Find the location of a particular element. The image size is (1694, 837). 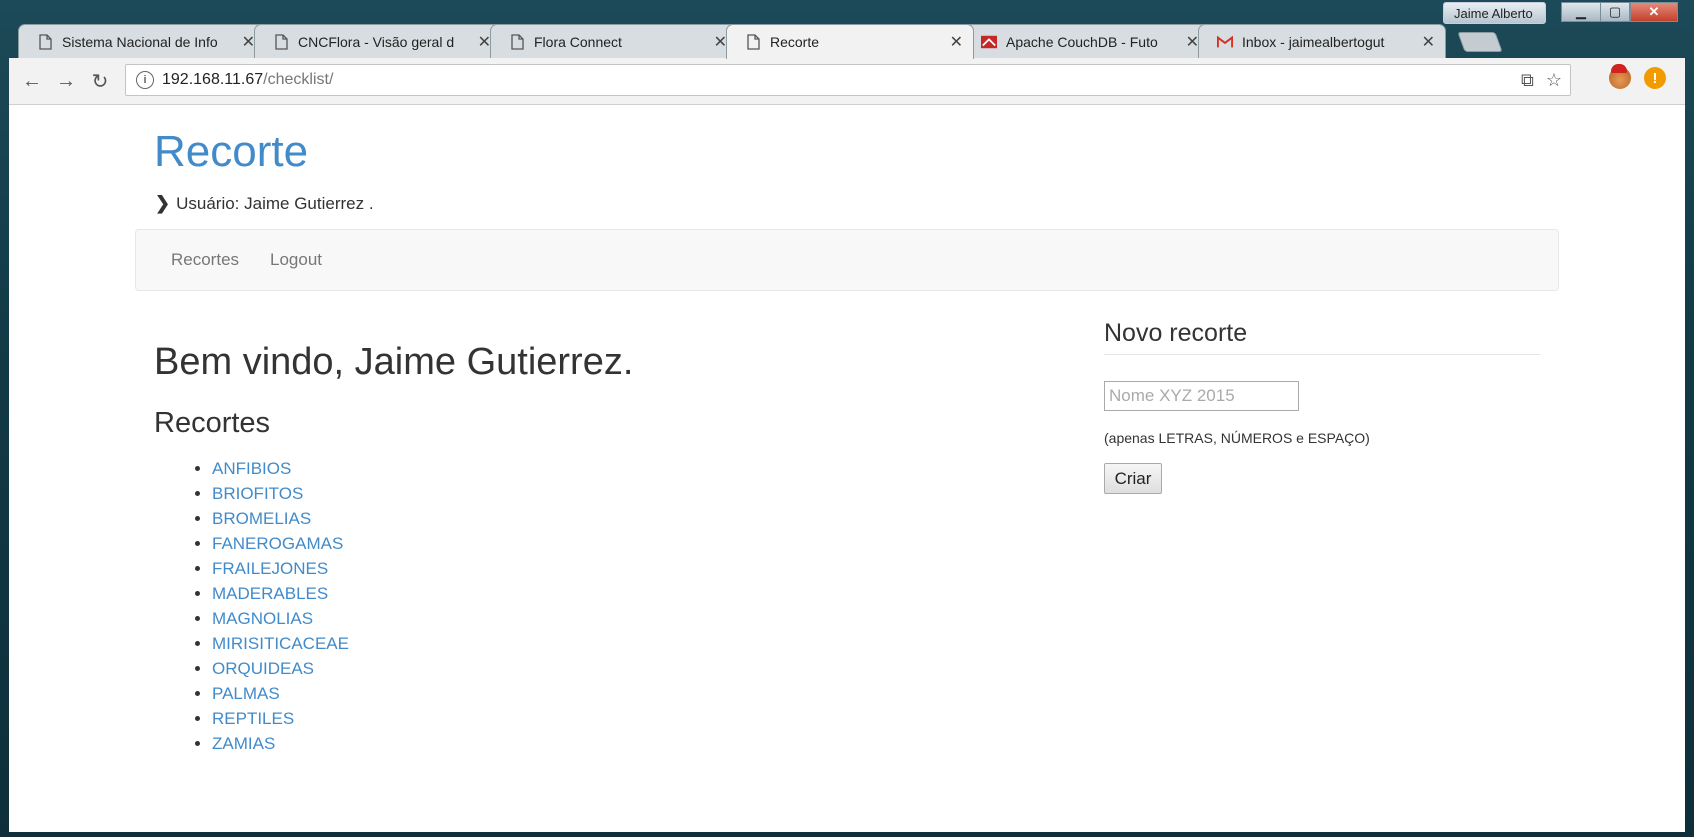

translate-icon: ⧉ is located at coordinates (1527, 80).